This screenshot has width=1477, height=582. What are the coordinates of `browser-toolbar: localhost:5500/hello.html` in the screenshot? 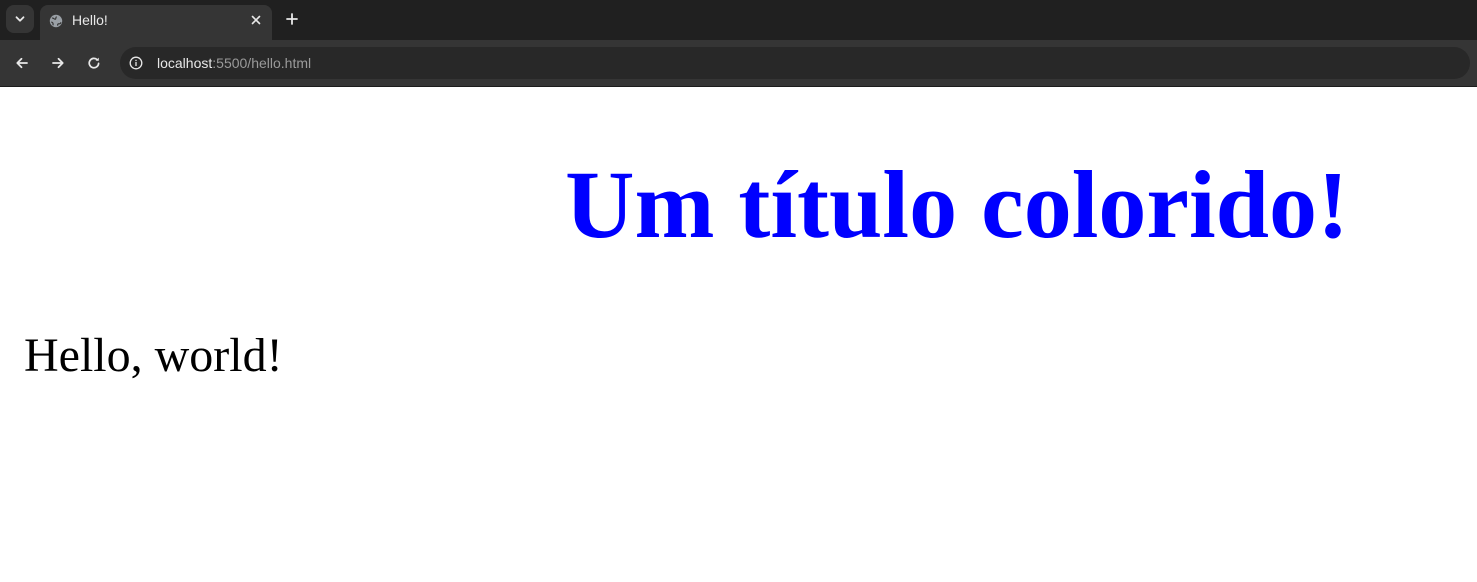 It's located at (738, 63).